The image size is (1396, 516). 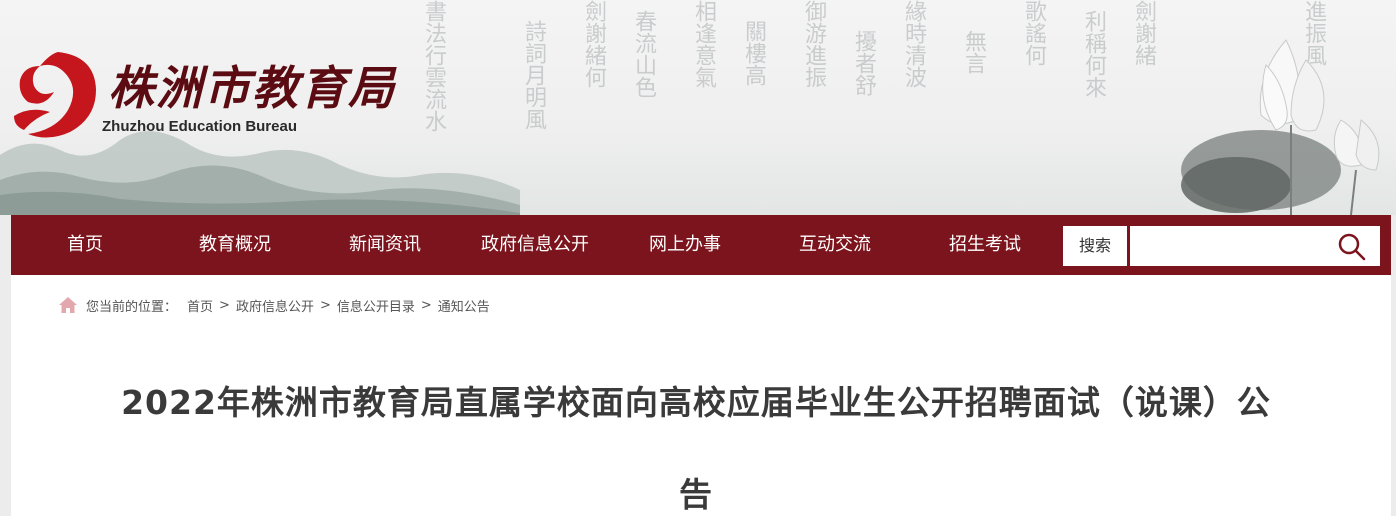 I want to click on red-flame-emblem-icon, so click(x=55, y=95).